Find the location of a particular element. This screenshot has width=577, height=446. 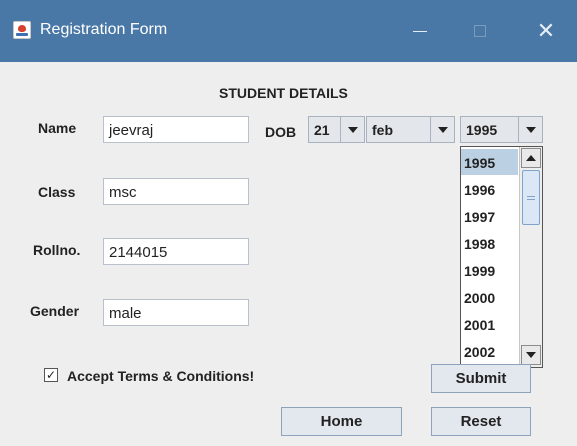

year-option: 2000 is located at coordinates (489, 297).